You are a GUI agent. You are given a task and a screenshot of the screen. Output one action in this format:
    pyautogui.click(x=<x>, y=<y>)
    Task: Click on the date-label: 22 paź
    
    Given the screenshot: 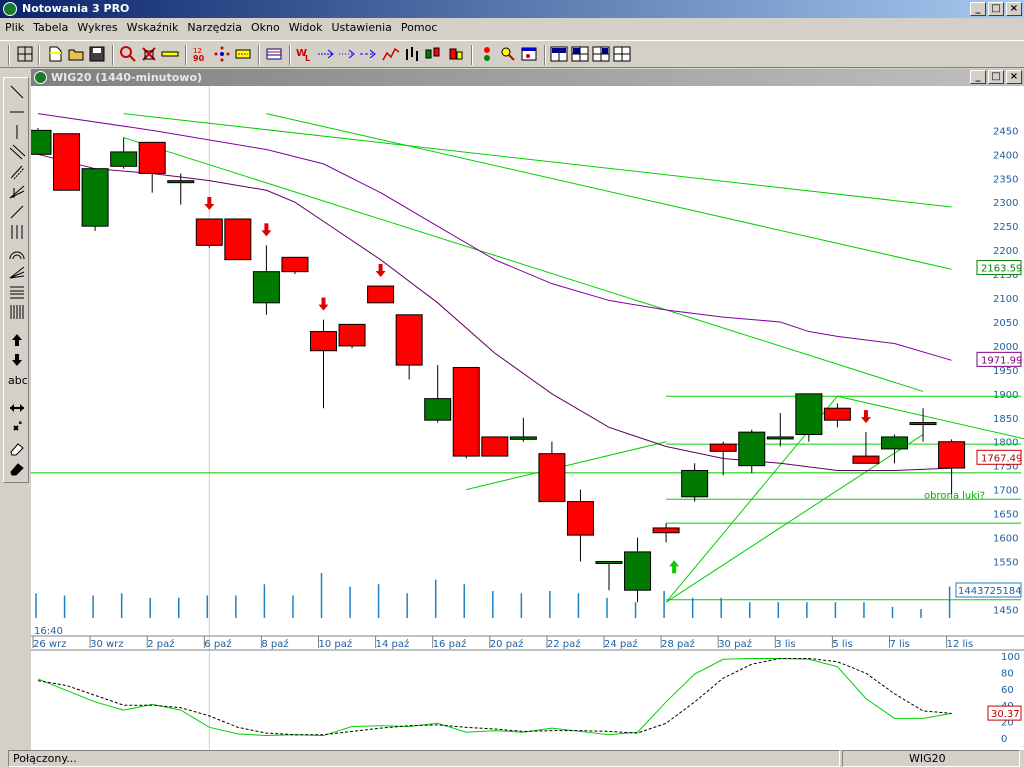 What is the action you would take?
    pyautogui.click(x=564, y=644)
    